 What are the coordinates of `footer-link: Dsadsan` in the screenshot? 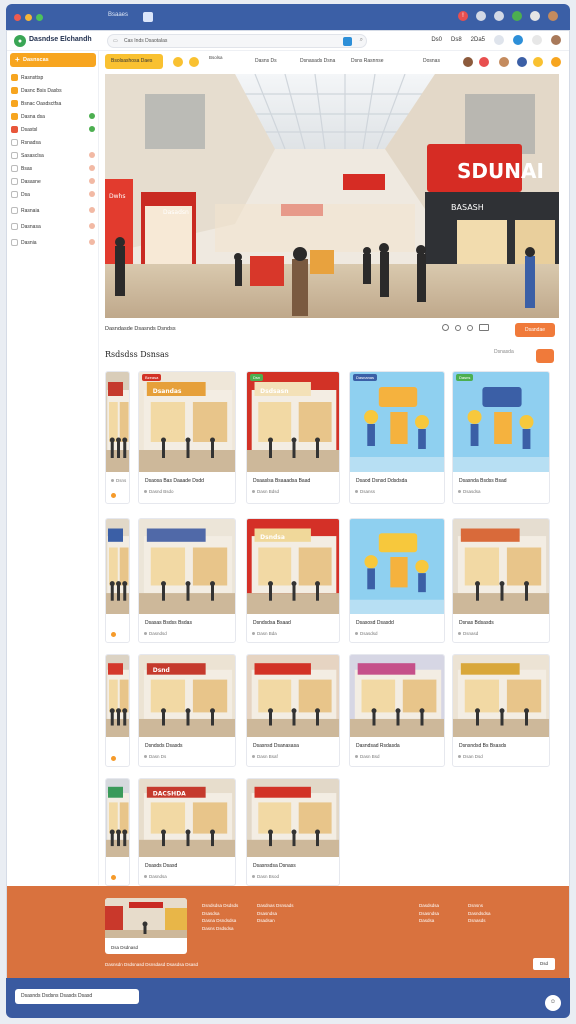 It's located at (275, 921).